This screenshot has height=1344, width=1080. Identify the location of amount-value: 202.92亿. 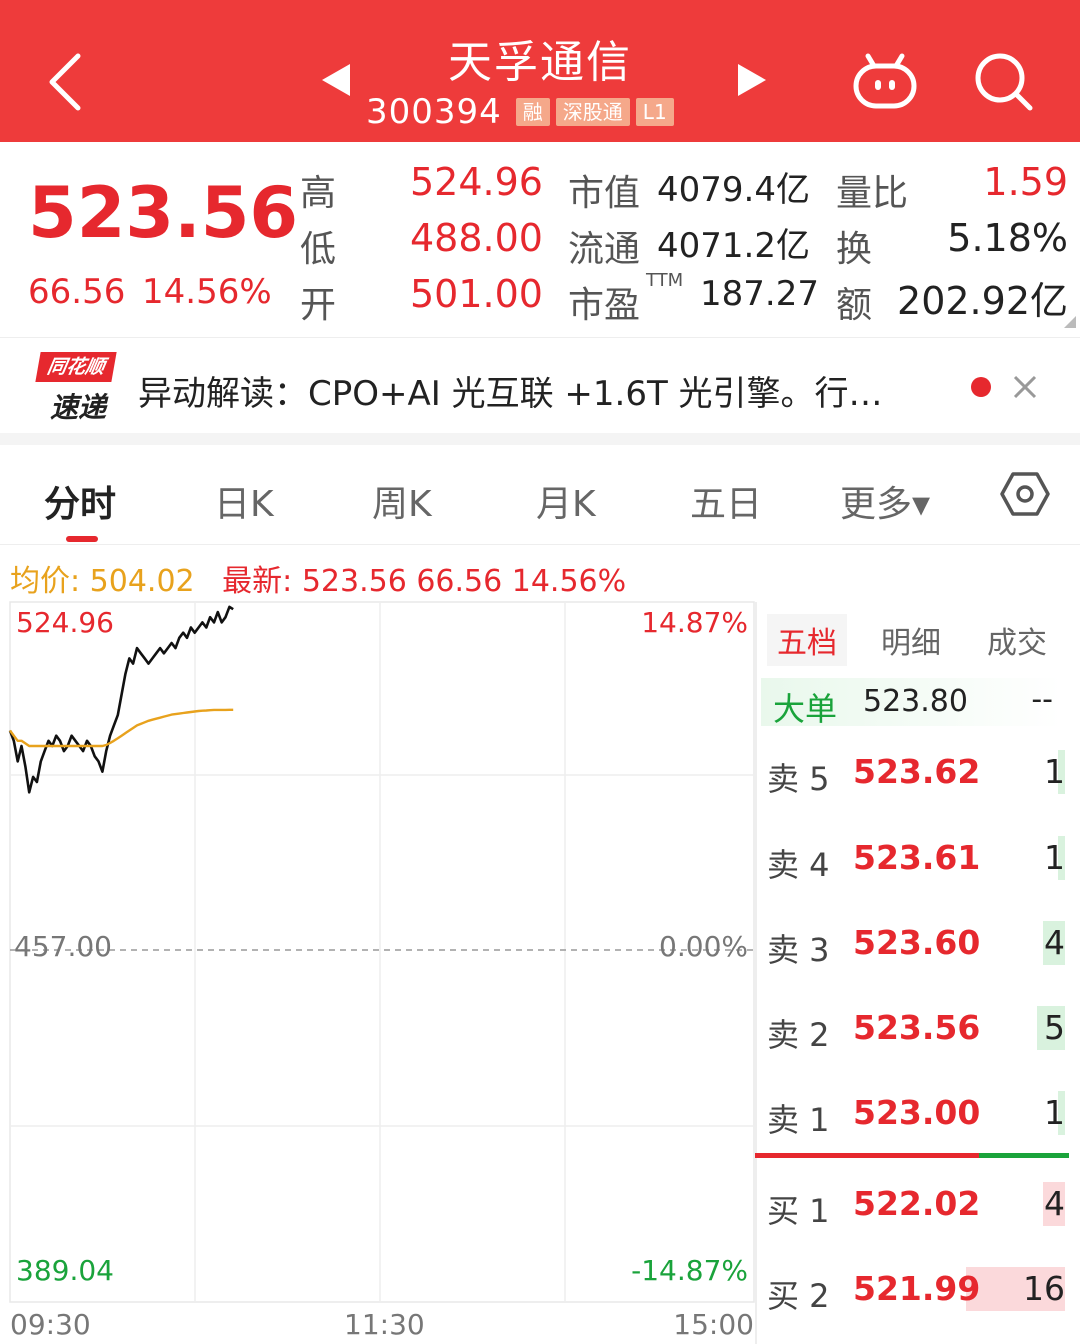
(982, 301).